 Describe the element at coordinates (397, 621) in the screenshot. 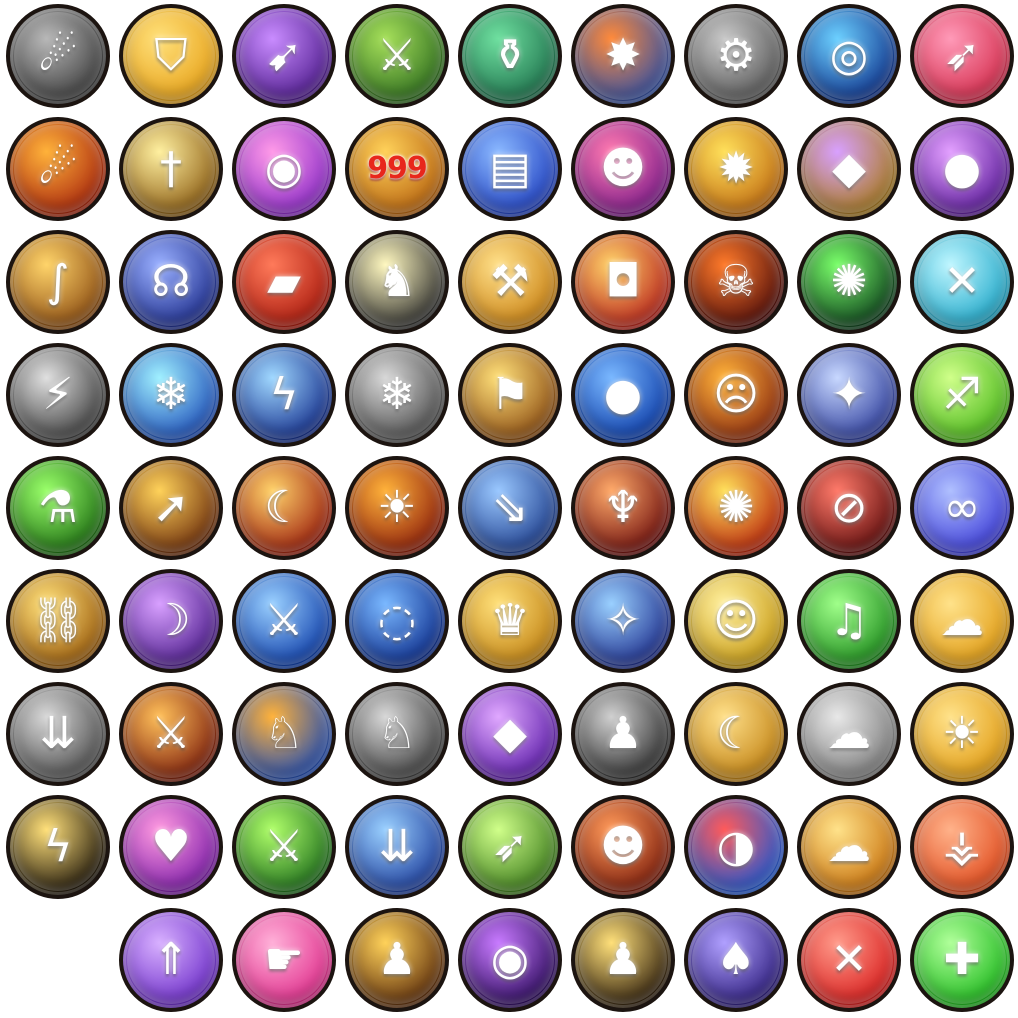

I see `blue-vortex-icon: ◌` at that location.